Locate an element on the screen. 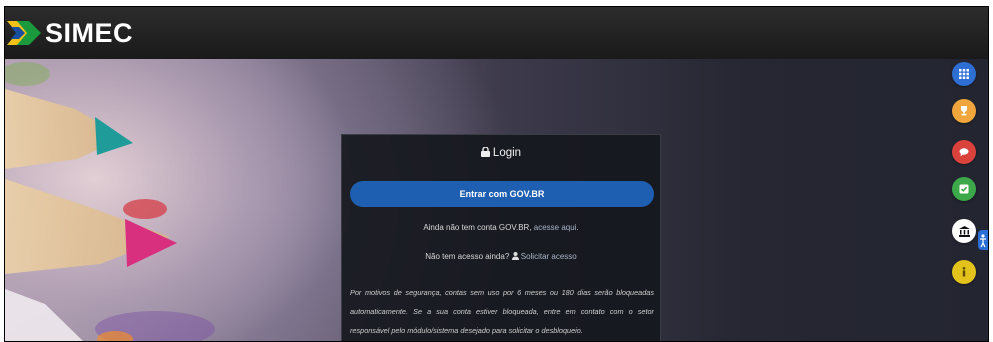 Image resolution: width=993 pixels, height=342 pixels. trophy-button is located at coordinates (964, 111).